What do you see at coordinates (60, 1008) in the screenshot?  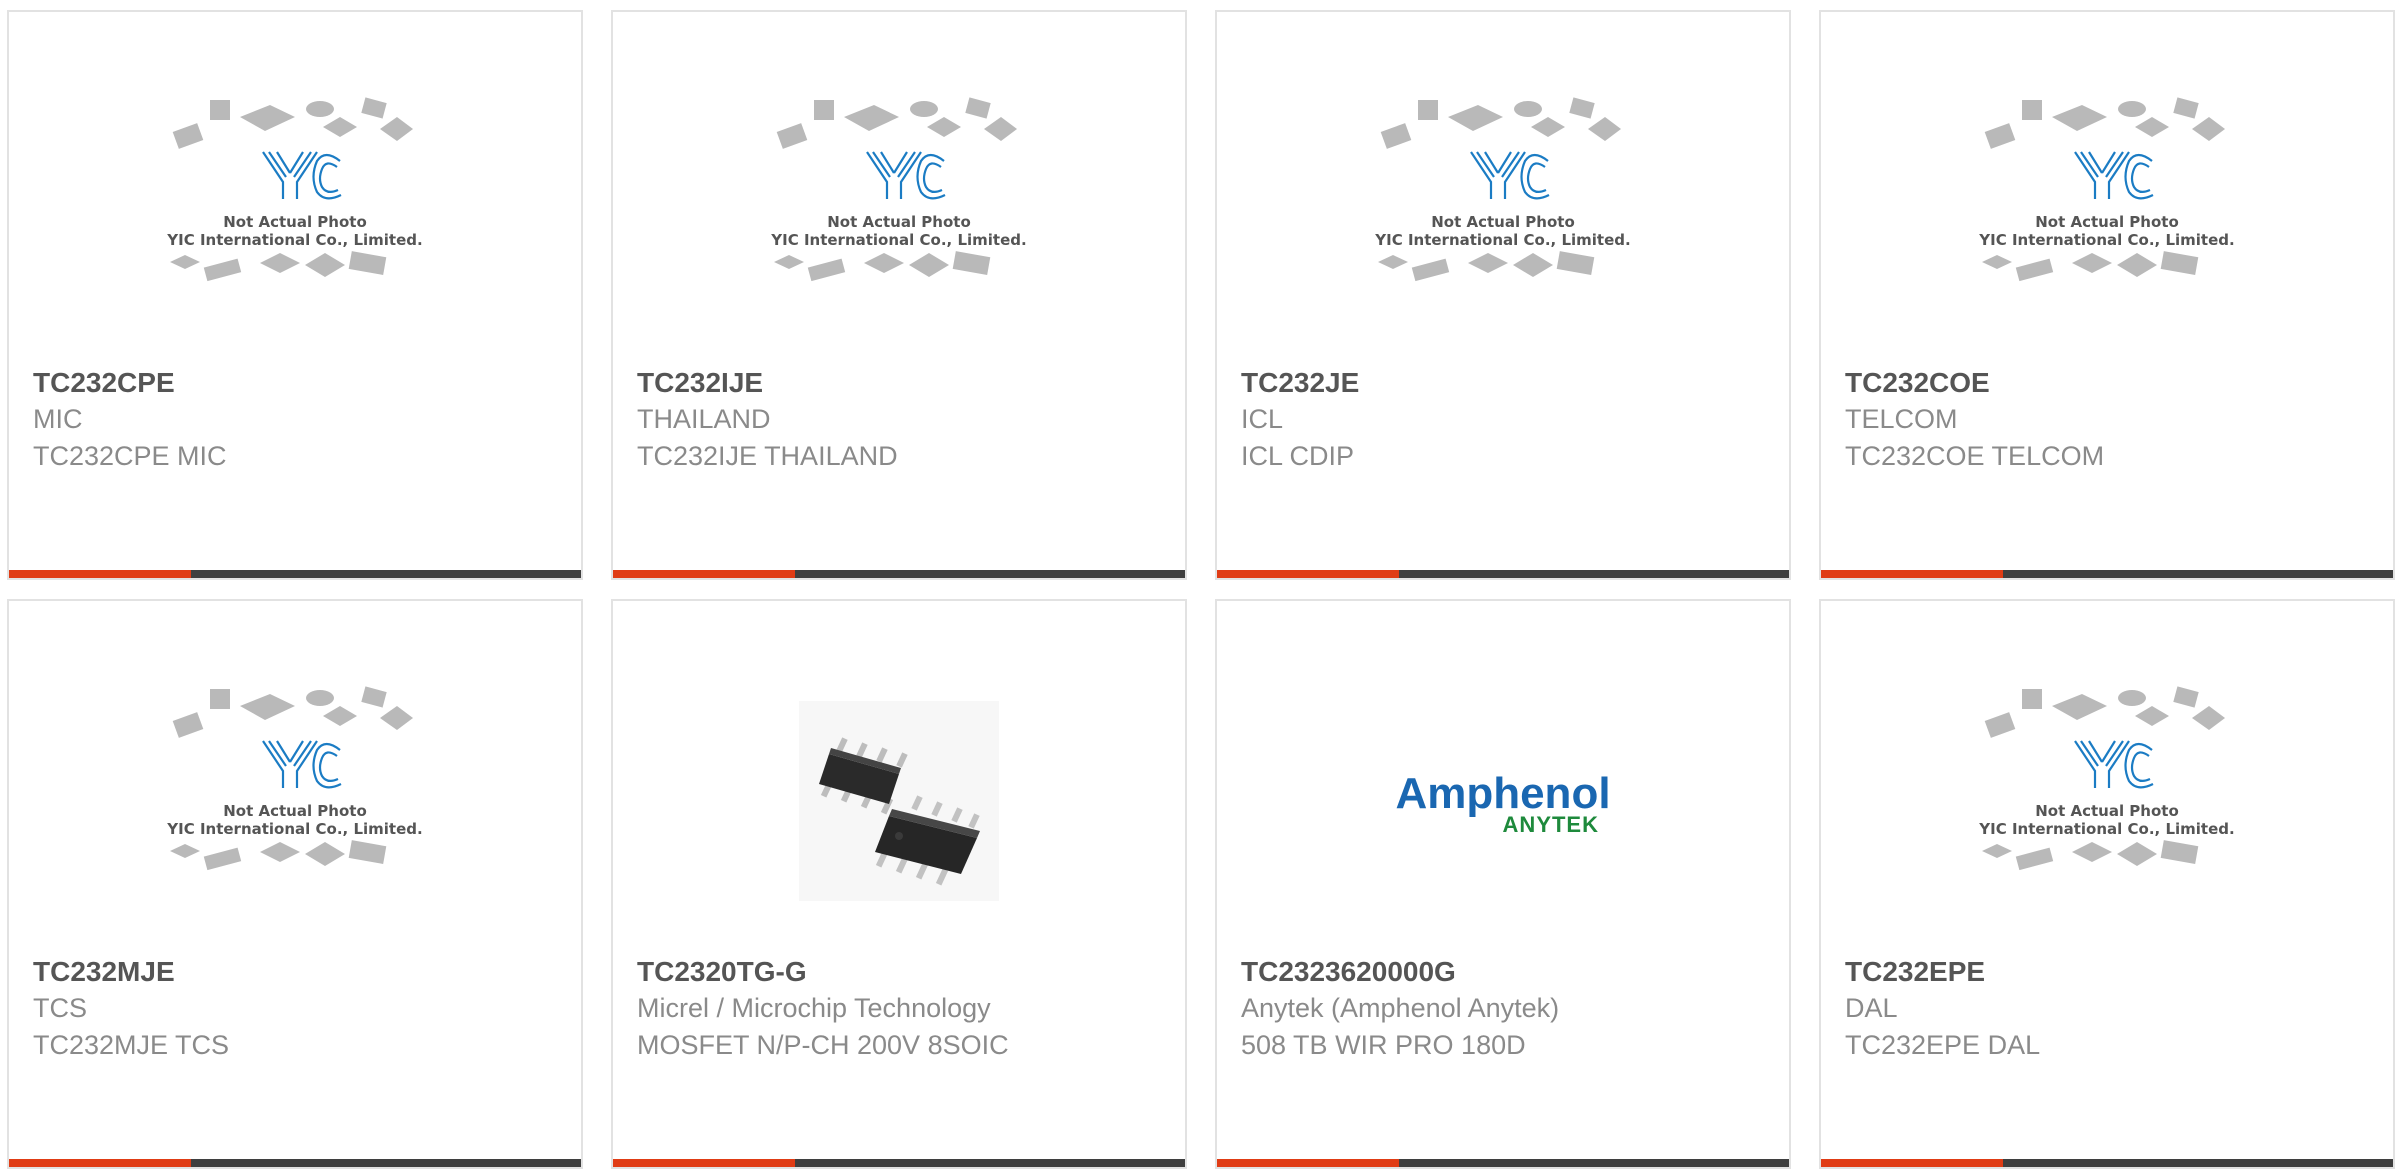 I see `manufacturer: TCS` at bounding box center [60, 1008].